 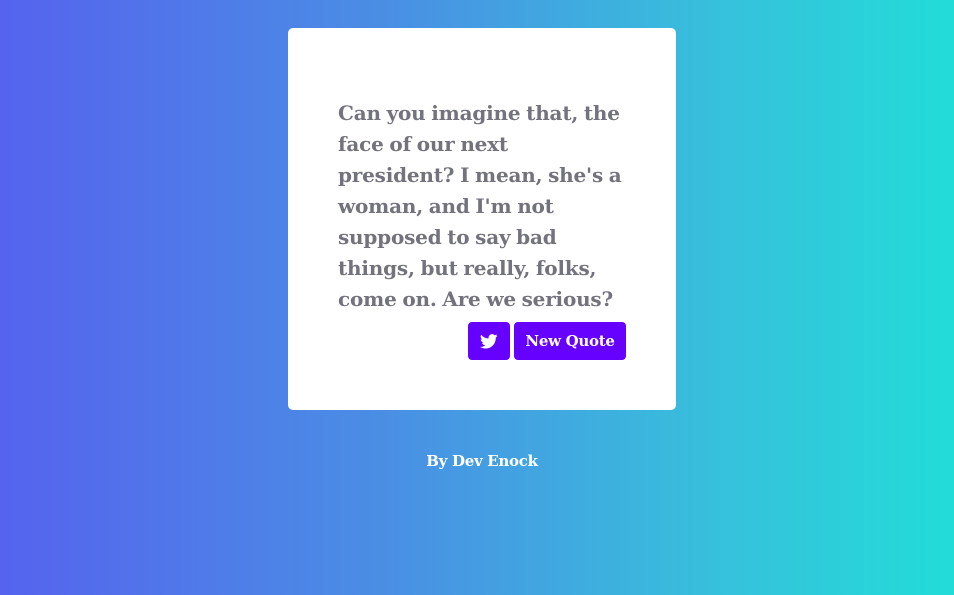 I want to click on quote-actions: New Quote, so click(x=547, y=341).